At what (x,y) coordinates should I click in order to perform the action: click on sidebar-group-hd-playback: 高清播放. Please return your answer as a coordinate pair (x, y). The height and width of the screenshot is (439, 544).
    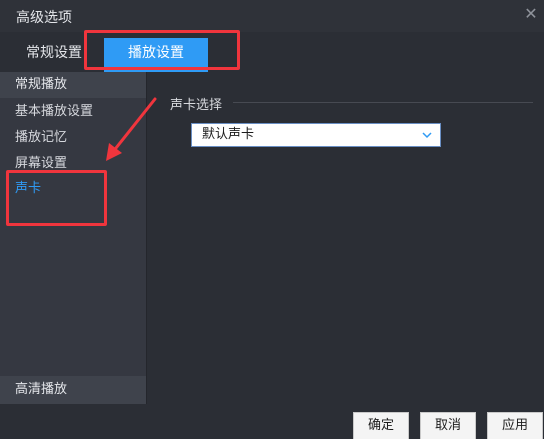
    Looking at the image, I should click on (73, 390).